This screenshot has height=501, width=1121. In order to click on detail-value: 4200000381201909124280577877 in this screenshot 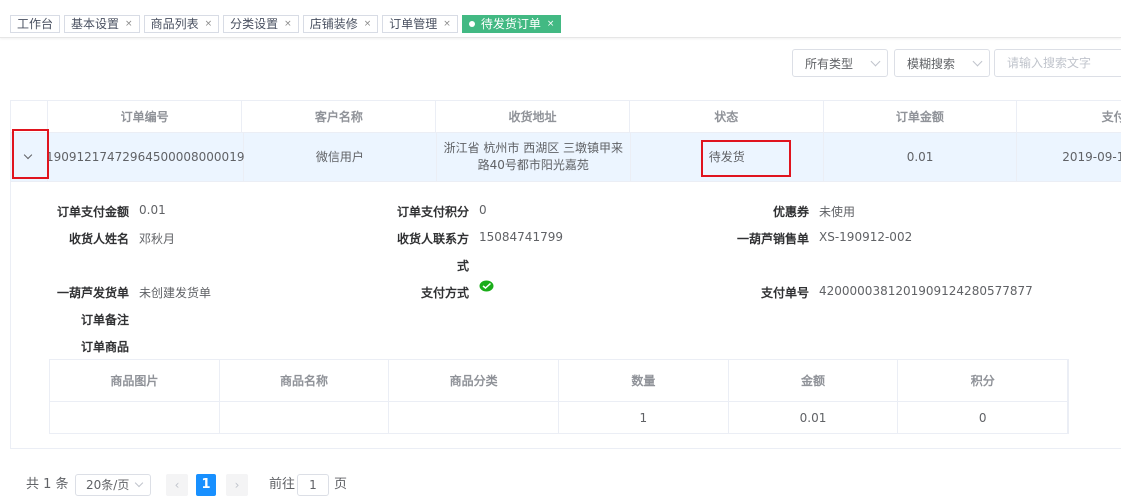, I will do `click(926, 291)`.